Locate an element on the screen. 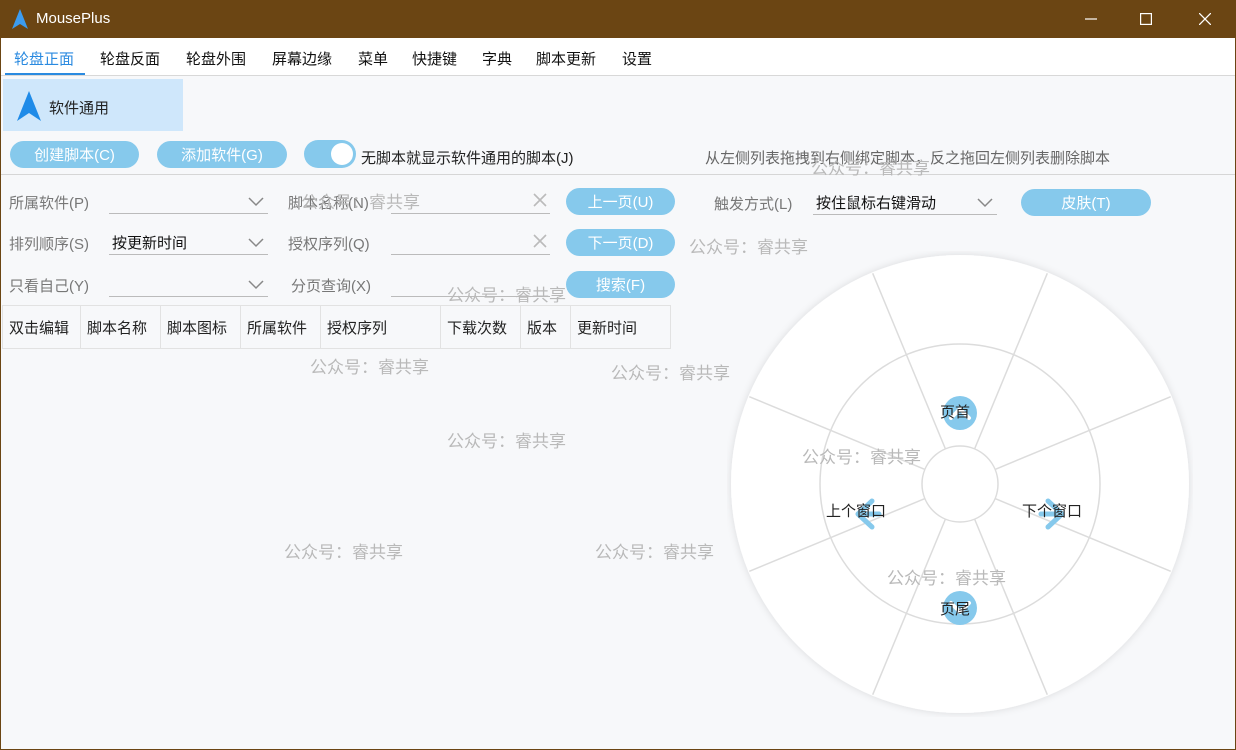 The width and height of the screenshot is (1236, 750). tab-shortcuts: 快捷键 is located at coordinates (434, 58).